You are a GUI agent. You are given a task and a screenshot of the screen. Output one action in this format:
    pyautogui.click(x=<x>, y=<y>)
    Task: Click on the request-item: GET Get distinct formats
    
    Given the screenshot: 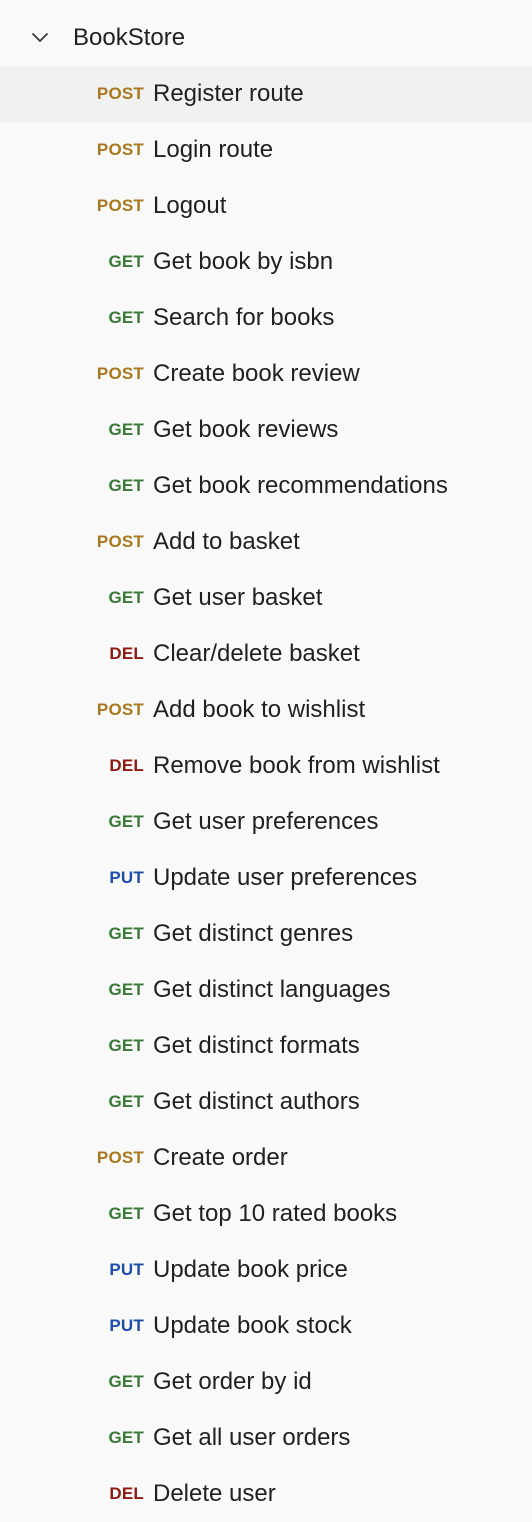 What is the action you would take?
    pyautogui.click(x=266, y=1046)
    